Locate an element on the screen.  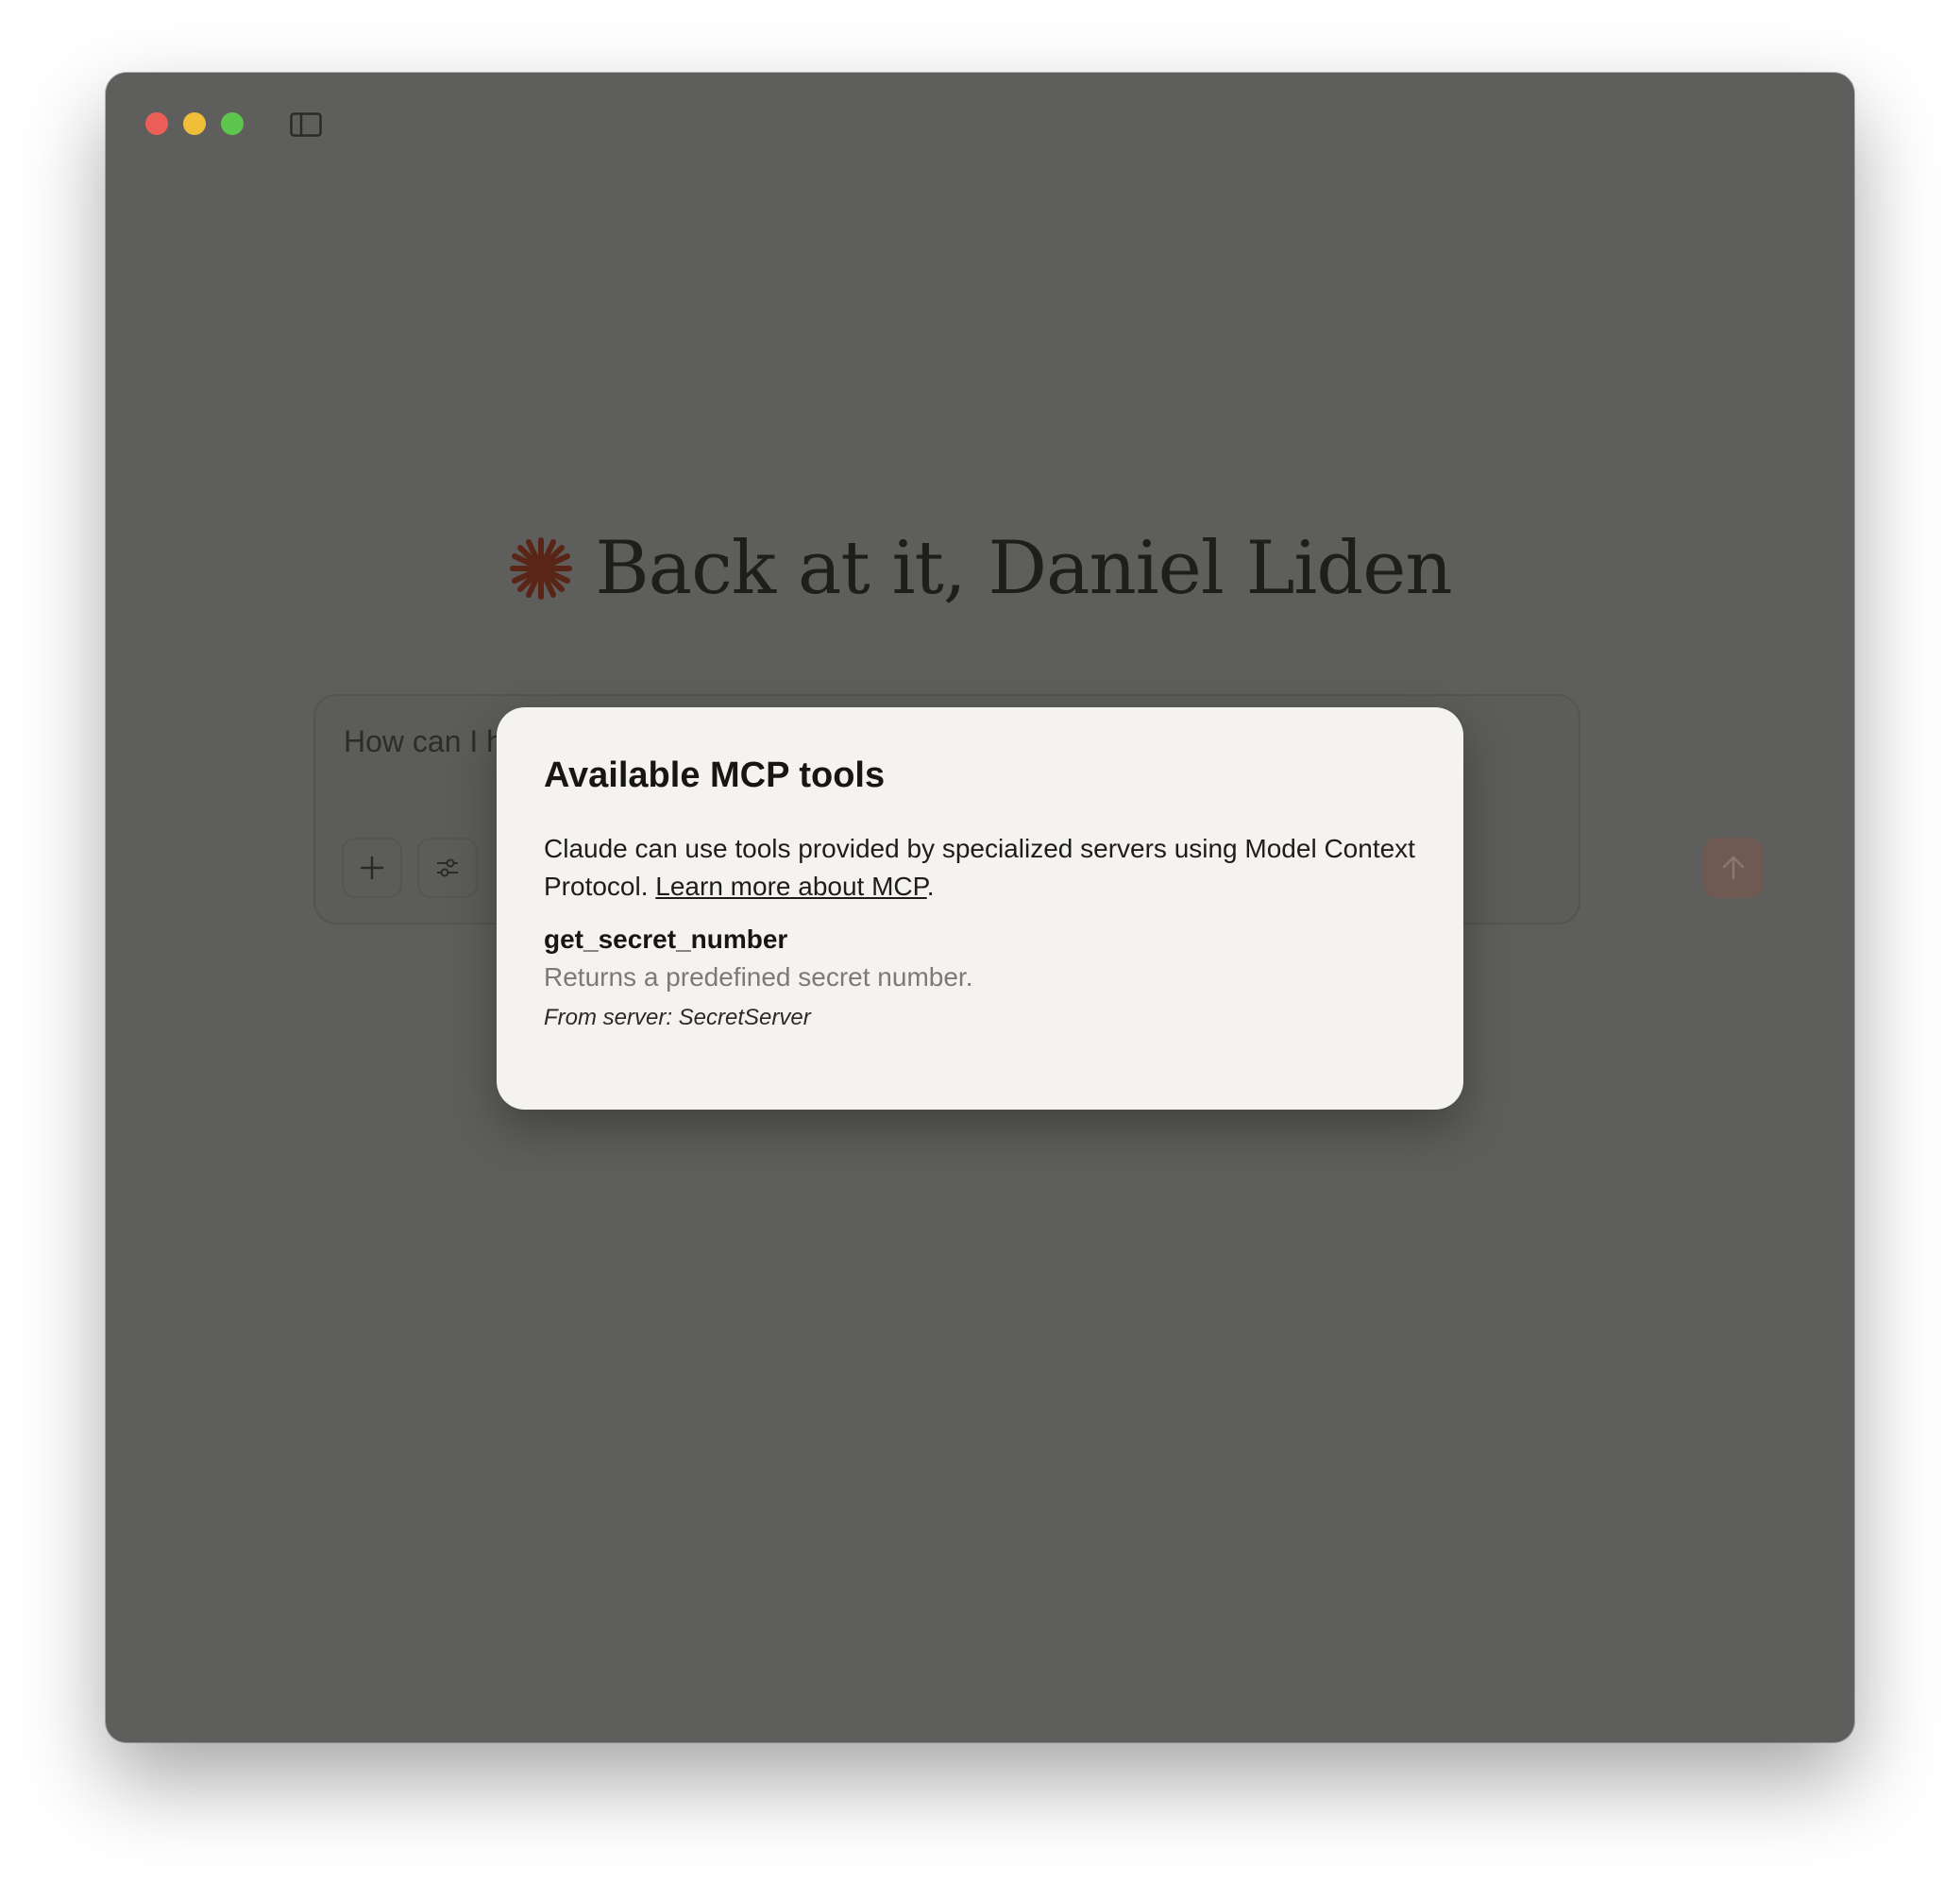
dialog-description-suffix: . is located at coordinates (931, 886).